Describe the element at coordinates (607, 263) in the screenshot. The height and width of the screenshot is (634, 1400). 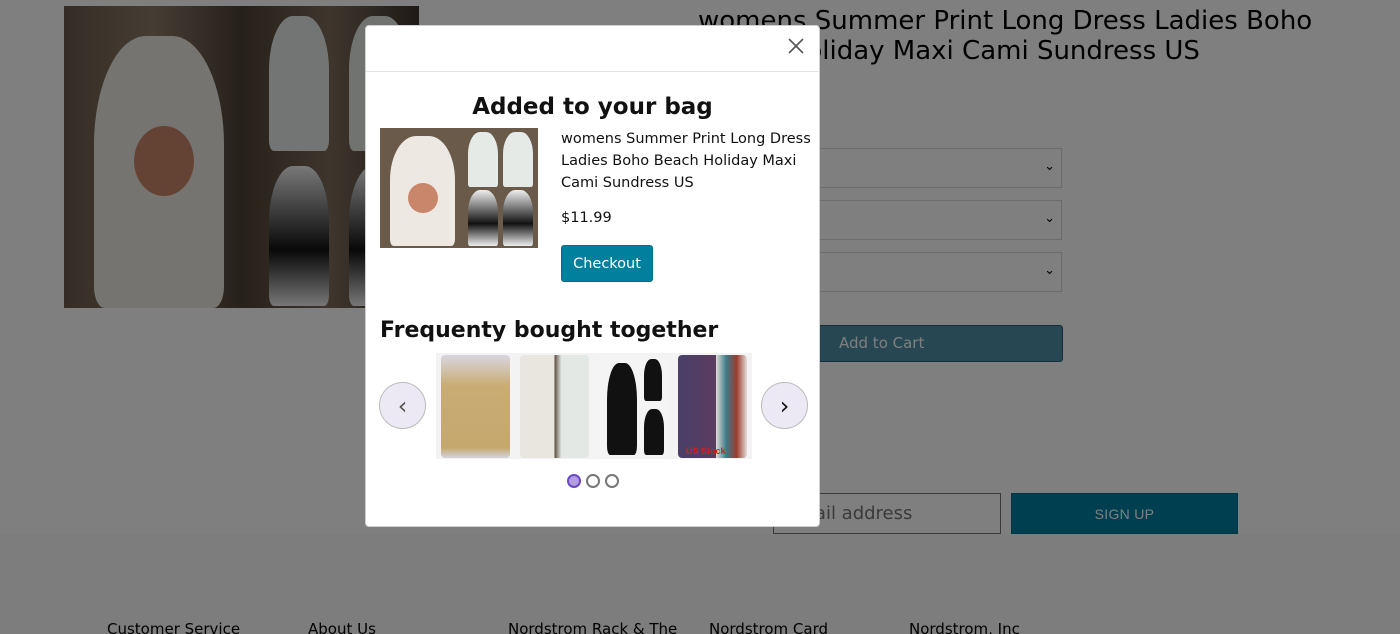
I see `checkout-button: Checkout` at that location.